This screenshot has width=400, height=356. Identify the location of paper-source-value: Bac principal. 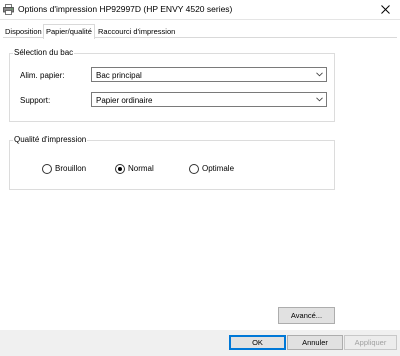
(119, 75).